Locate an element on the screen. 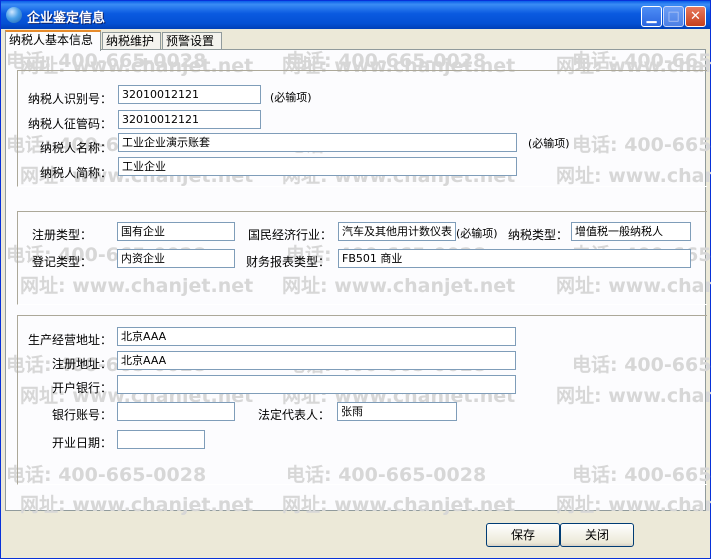 The image size is (711, 559). tab-alert-settings: 预警设置 is located at coordinates (192, 41).